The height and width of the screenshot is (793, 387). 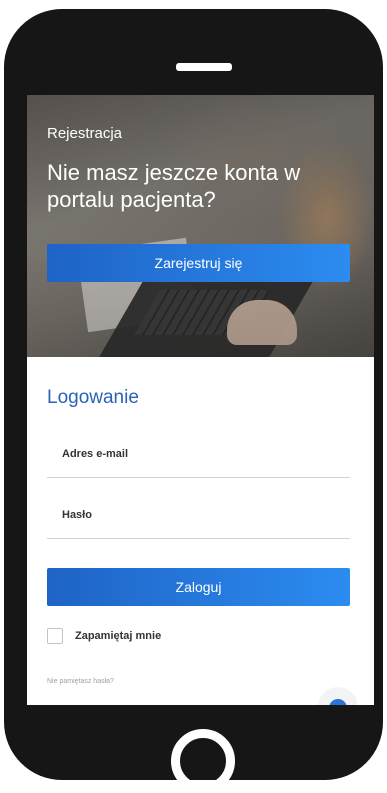 What do you see at coordinates (55, 636) in the screenshot?
I see `remember-checkbox` at bounding box center [55, 636].